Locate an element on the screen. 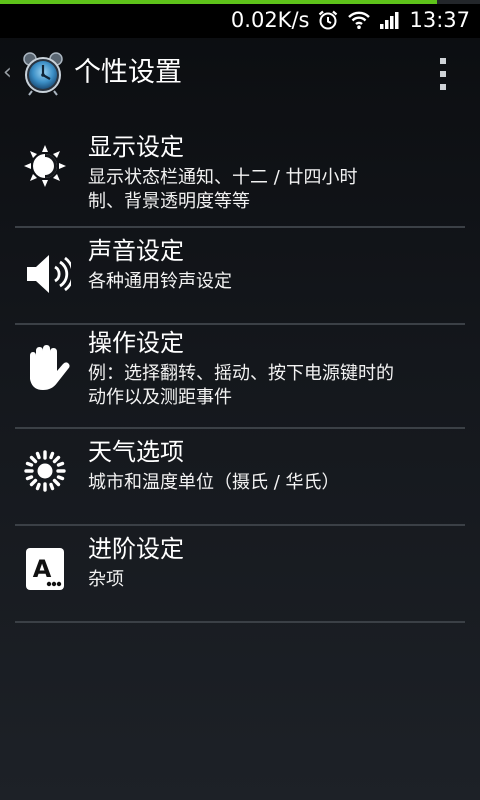 Image resolution: width=480 pixels, height=800 pixels. summary-line: 动作以及测距事件 is located at coordinates (160, 397).